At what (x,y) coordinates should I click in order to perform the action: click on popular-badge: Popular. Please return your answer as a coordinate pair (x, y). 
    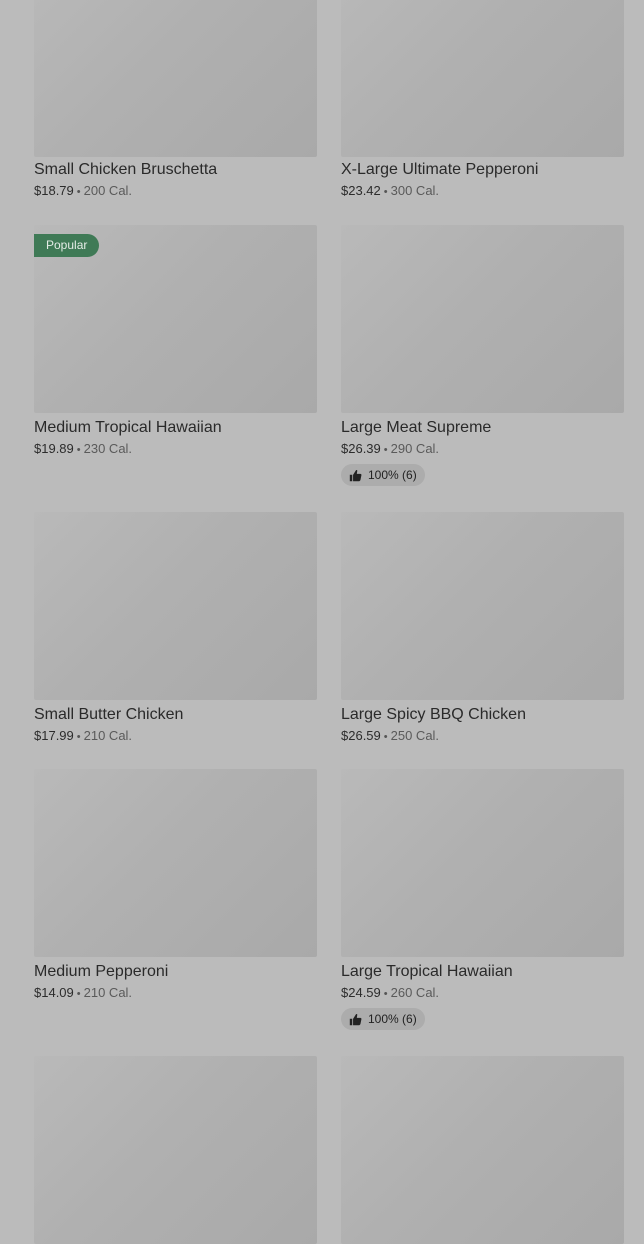
    Looking at the image, I should click on (67, 245).